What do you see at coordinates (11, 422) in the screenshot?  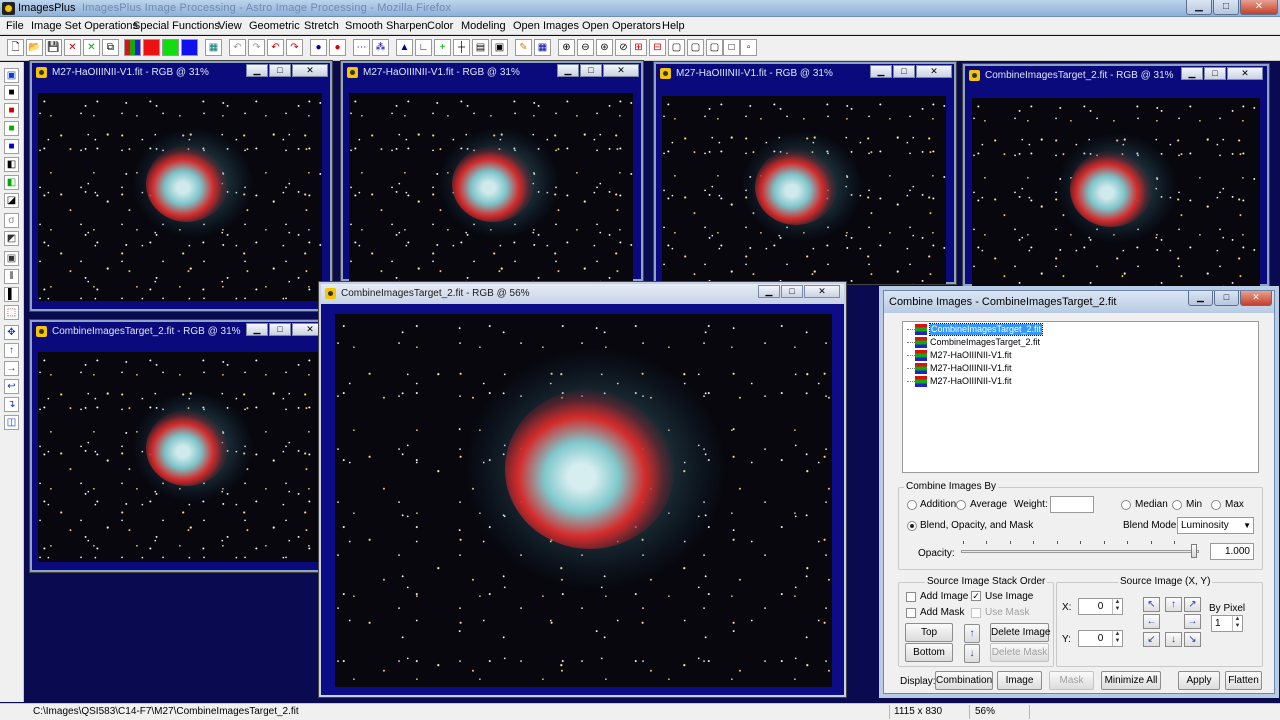 I see `flip-icon: ◫` at bounding box center [11, 422].